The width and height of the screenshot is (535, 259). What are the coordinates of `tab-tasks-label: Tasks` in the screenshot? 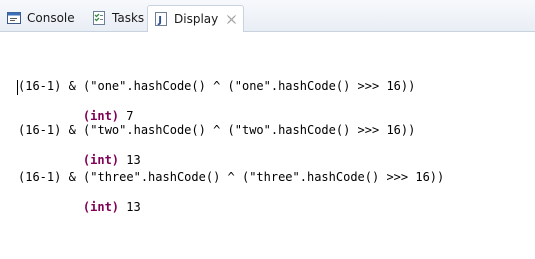 It's located at (128, 18).